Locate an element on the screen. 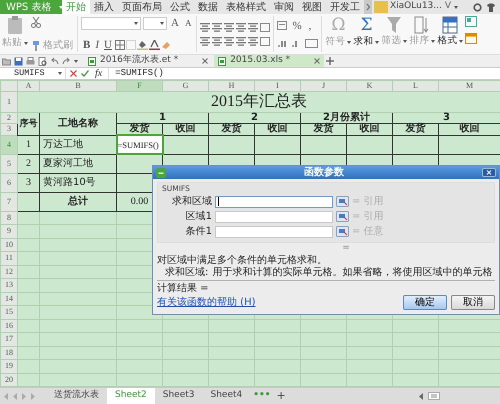 Image resolution: width=500 pixels, height=404 pixels. row-header: 1 is located at coordinates (9, 102).